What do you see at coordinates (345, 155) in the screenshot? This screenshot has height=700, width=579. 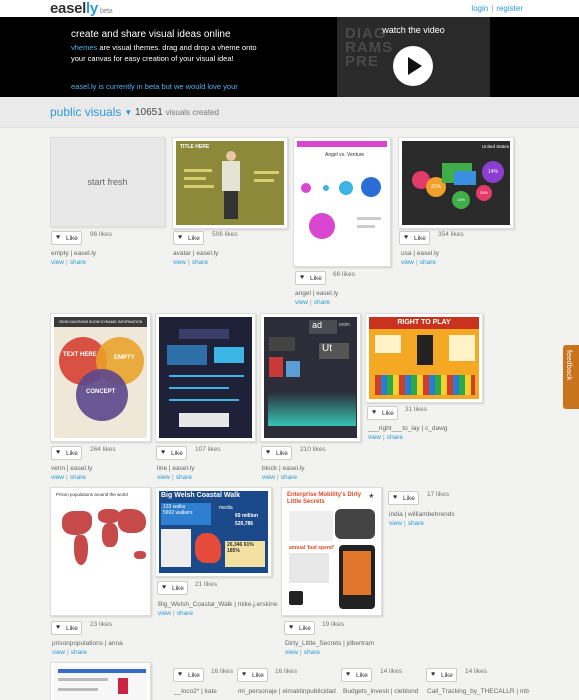 I see `angel-thumb-title: Angel vs. Venture` at bounding box center [345, 155].